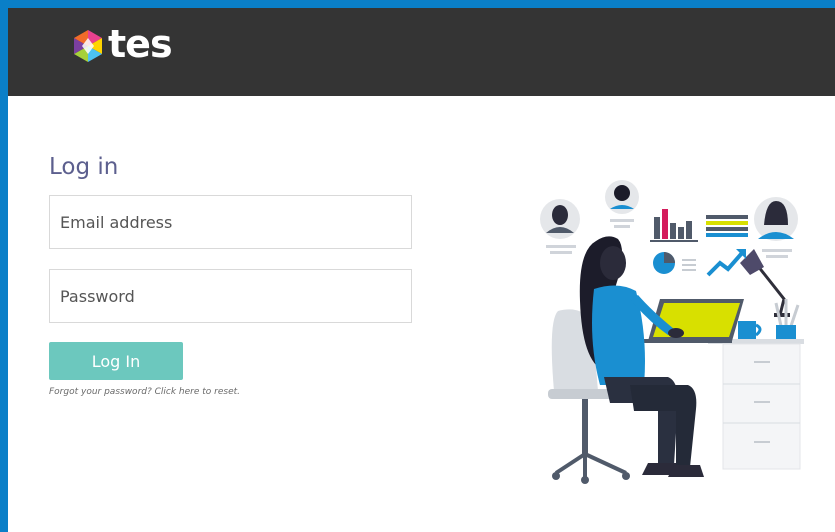 This screenshot has width=835, height=532. Describe the element at coordinates (84, 167) in the screenshot. I see `page-title: Log in` at that location.